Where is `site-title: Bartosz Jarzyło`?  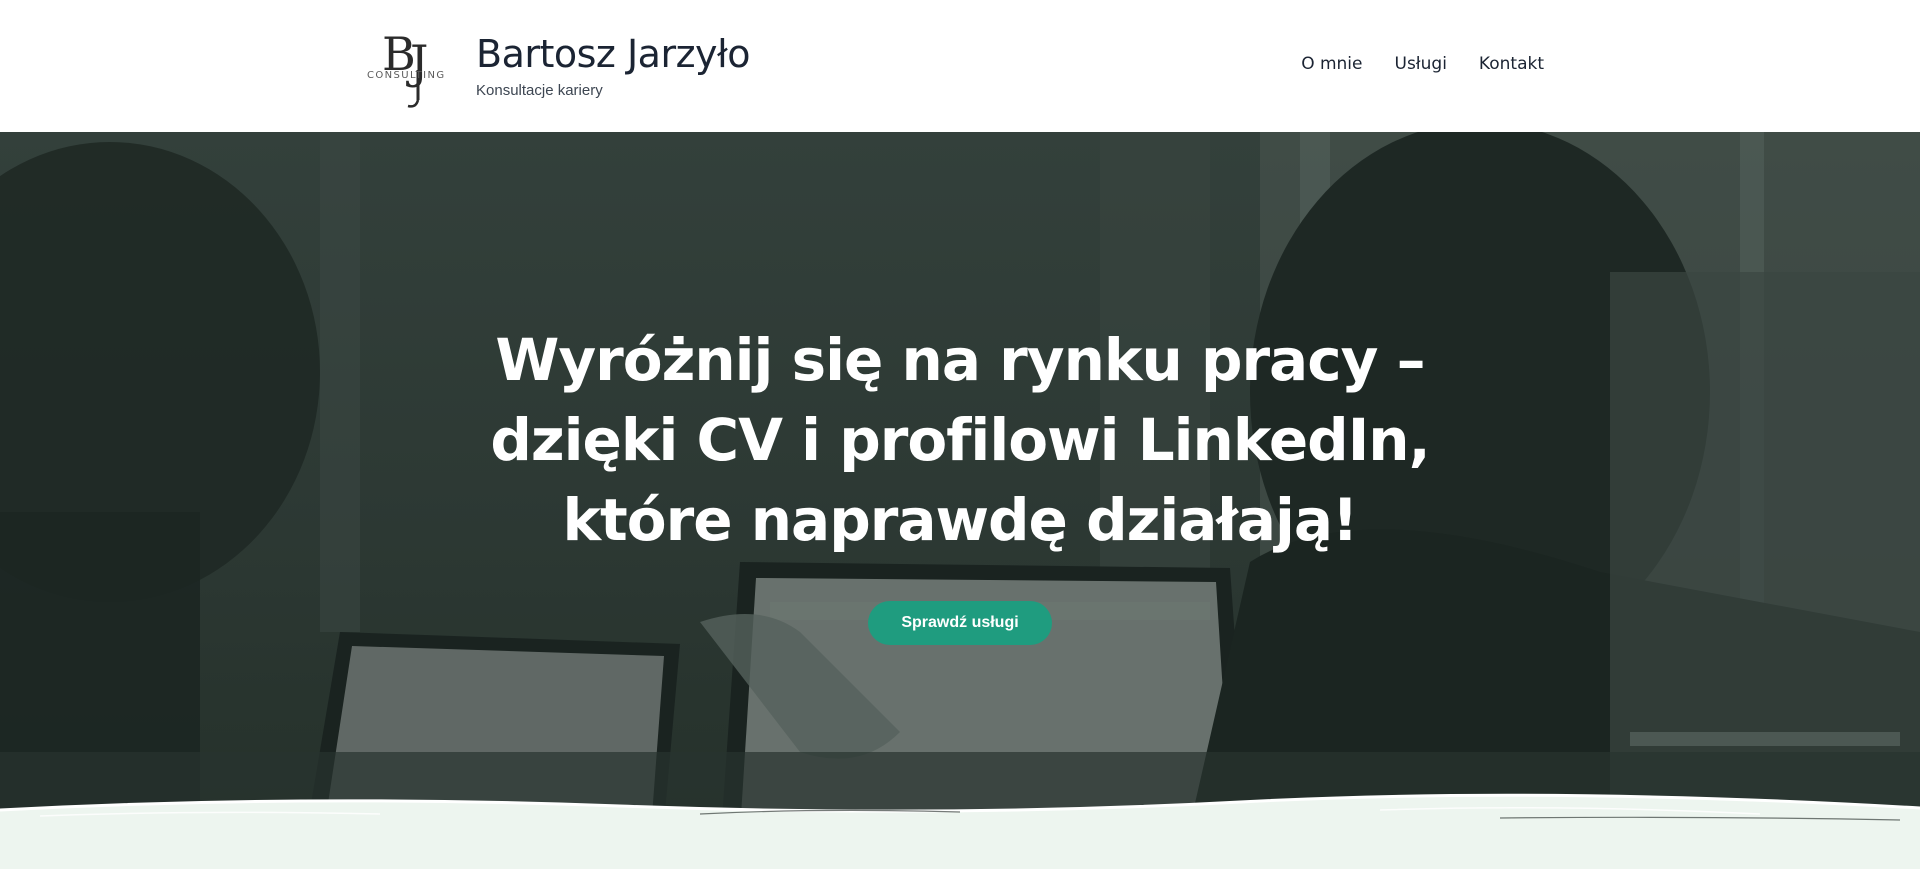
site-title: Bartosz Jarzyło is located at coordinates (613, 54).